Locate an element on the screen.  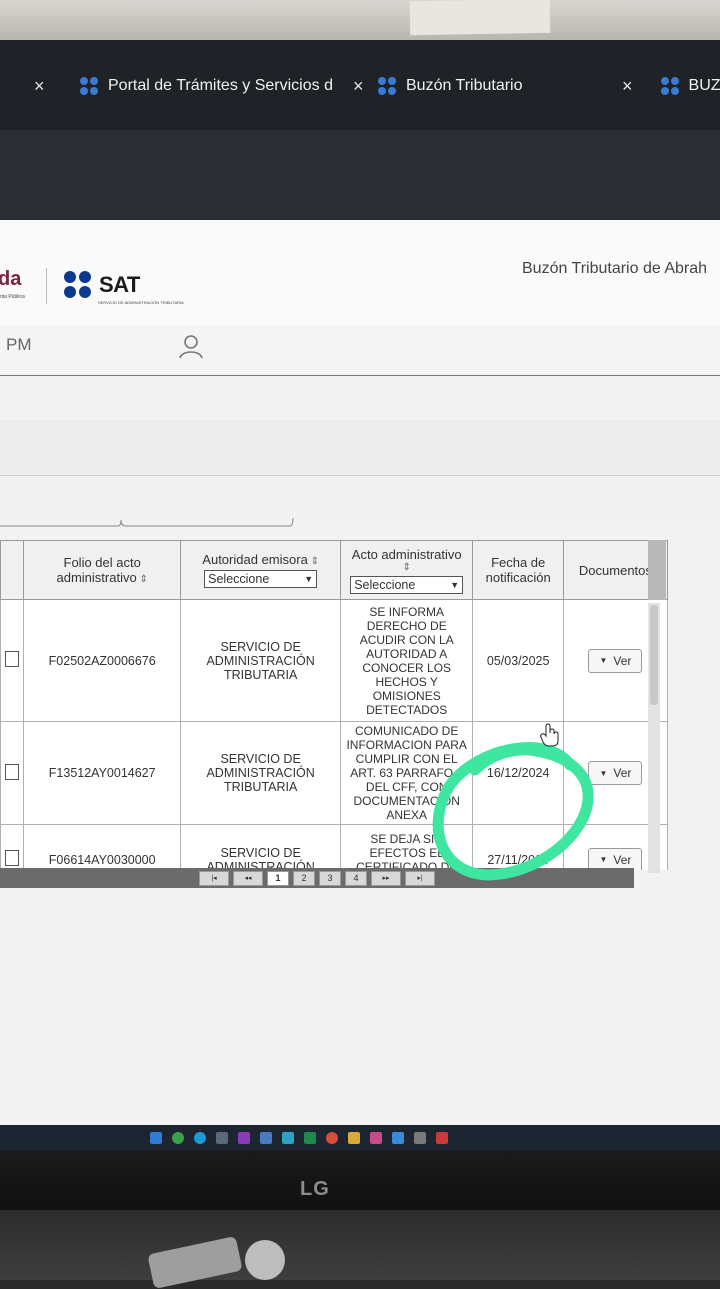
tab-title: Portal de Trámites y Servicios d is located at coordinates (220, 85).